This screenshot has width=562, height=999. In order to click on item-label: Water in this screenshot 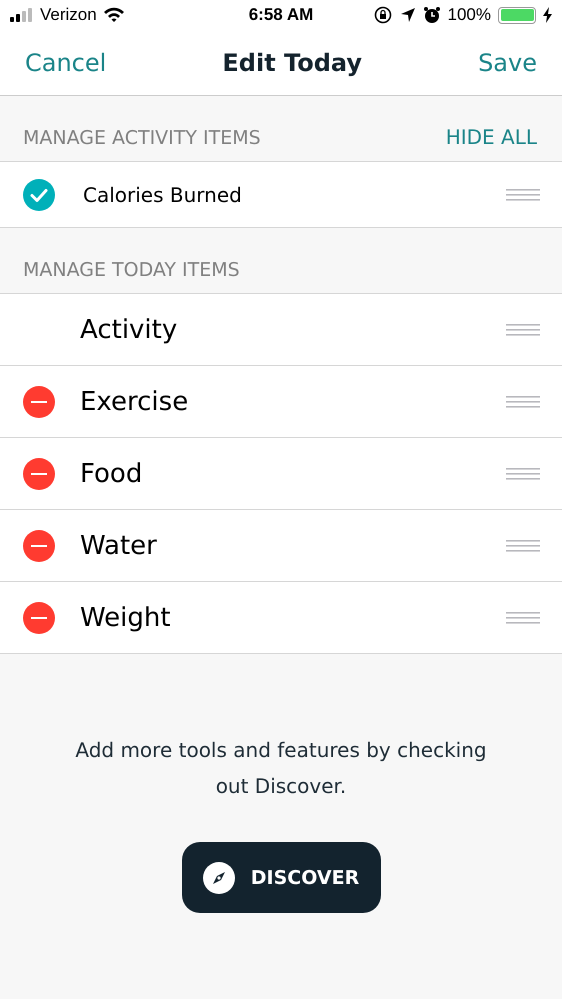, I will do `click(119, 545)`.